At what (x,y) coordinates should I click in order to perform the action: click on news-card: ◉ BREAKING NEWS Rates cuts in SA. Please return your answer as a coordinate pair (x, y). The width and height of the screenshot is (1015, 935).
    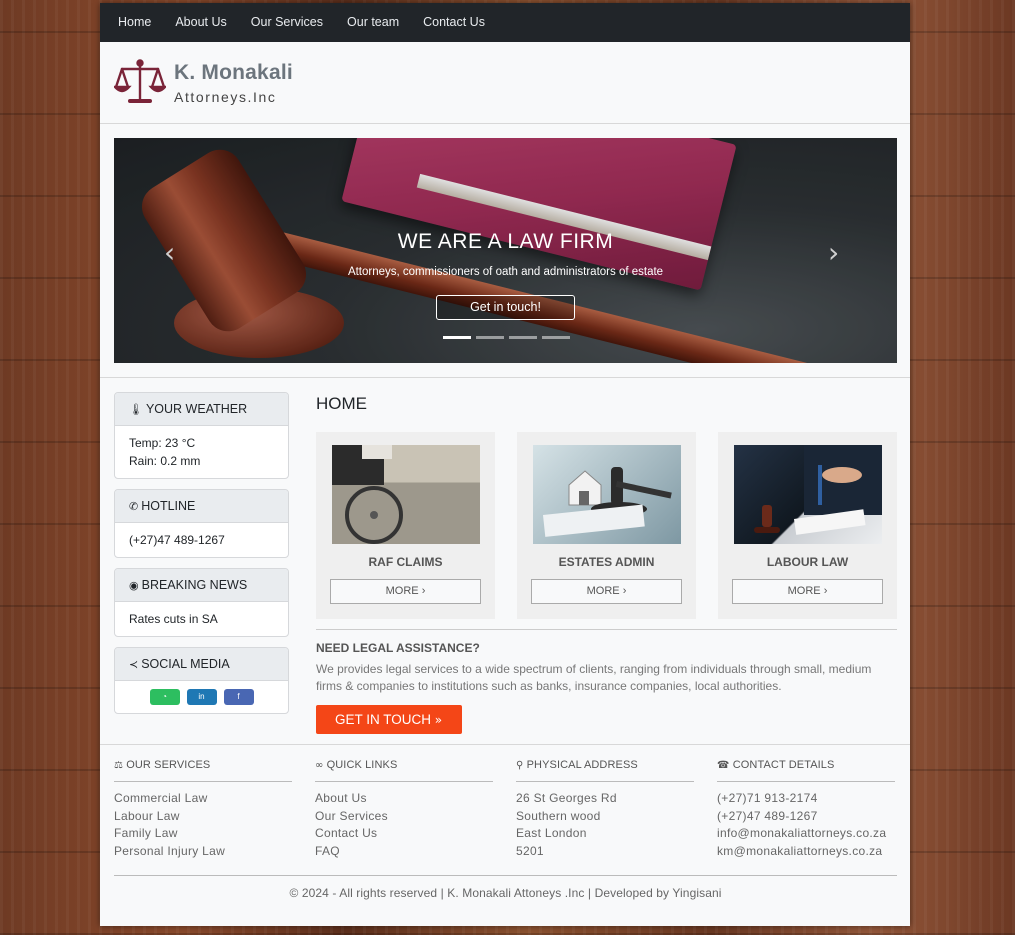
    Looking at the image, I should click on (201, 602).